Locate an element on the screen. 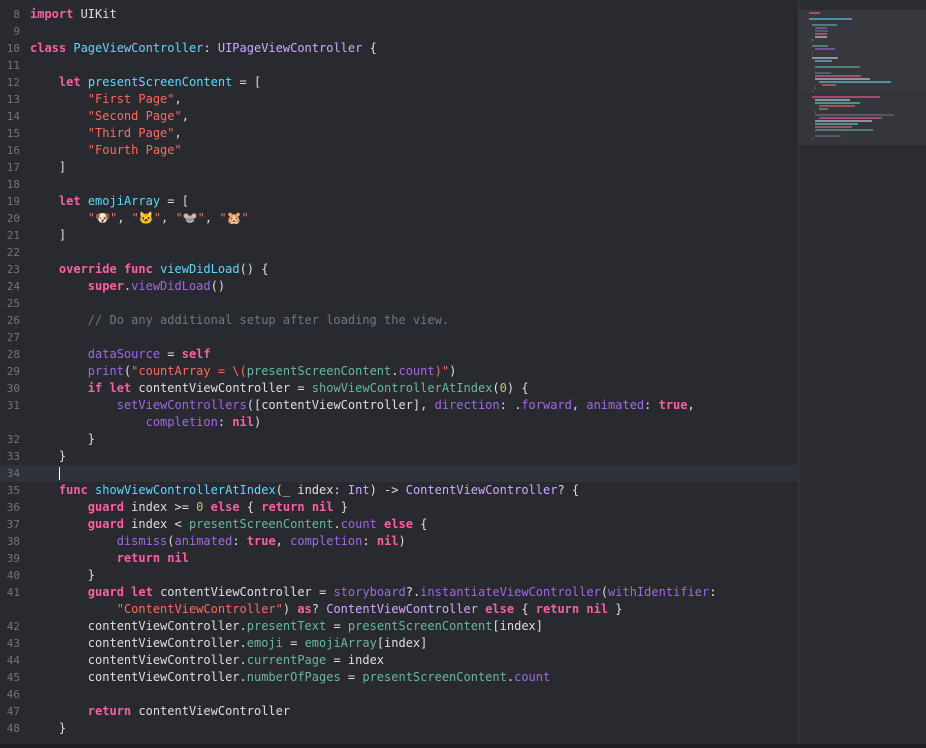 The image size is (926, 748). code-line: 46 is located at coordinates (399, 694).